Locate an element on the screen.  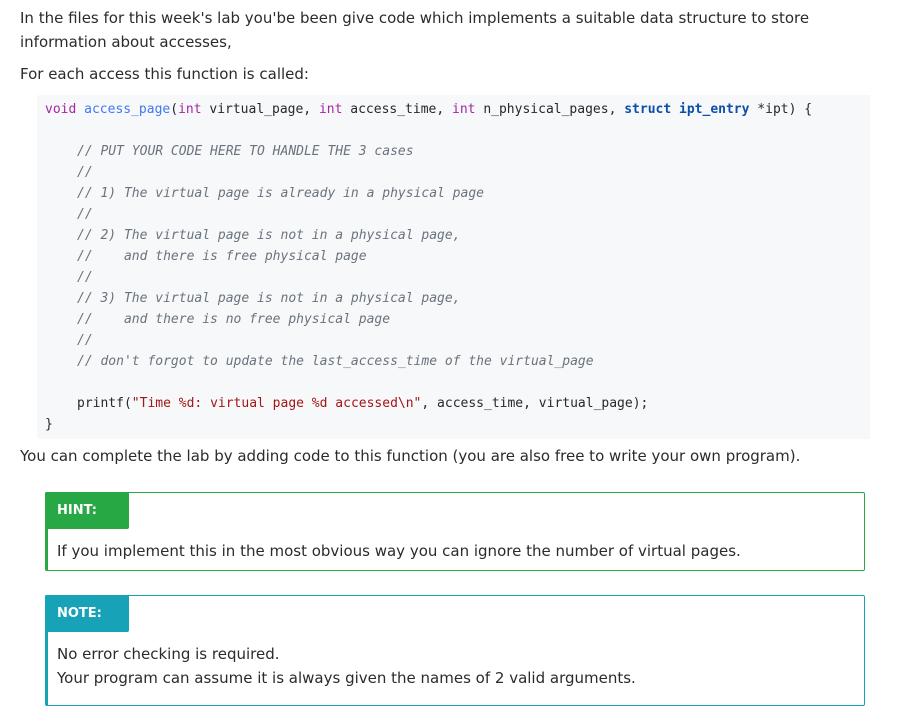
code-comment-line: // and there is free physical page is located at coordinates (222, 256).